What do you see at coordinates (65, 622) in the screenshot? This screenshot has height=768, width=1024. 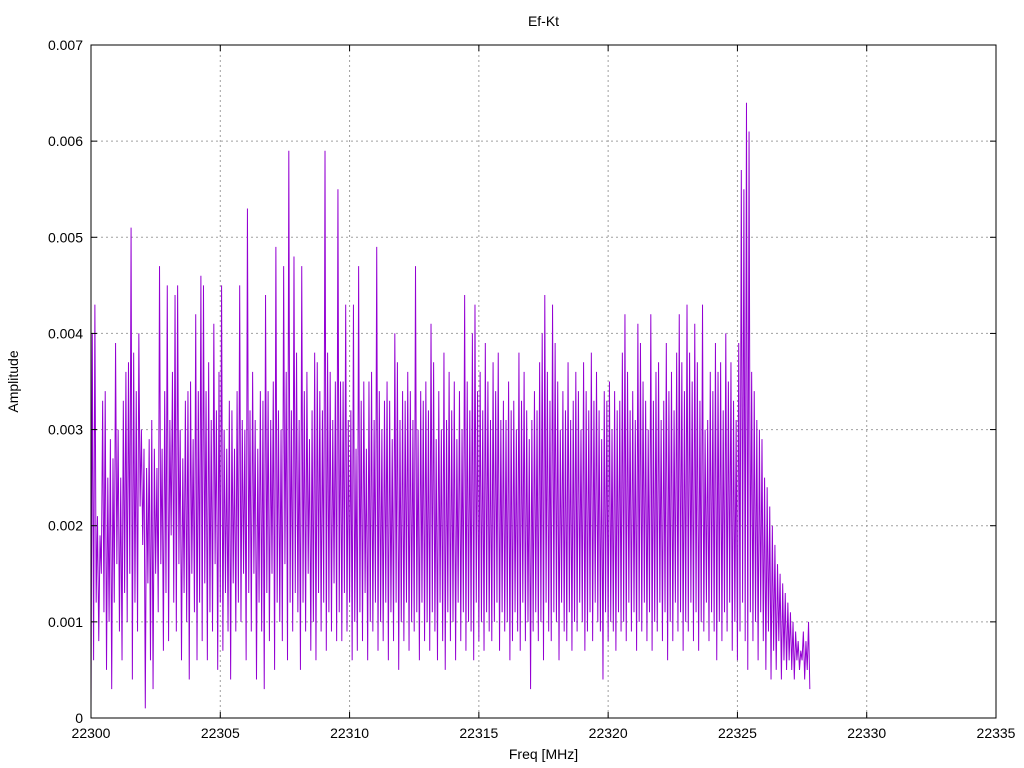 I see `y-tick-label: 0.001` at bounding box center [65, 622].